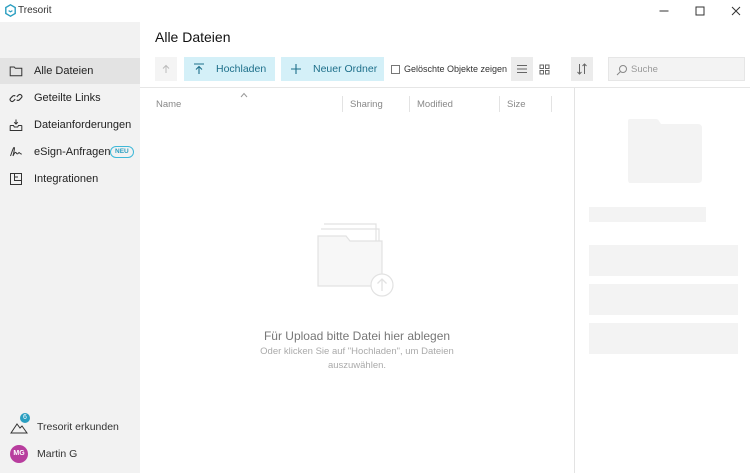 This screenshot has width=750, height=473. I want to click on sidebar-item-shared-links: Geteilte Links, so click(70, 98).